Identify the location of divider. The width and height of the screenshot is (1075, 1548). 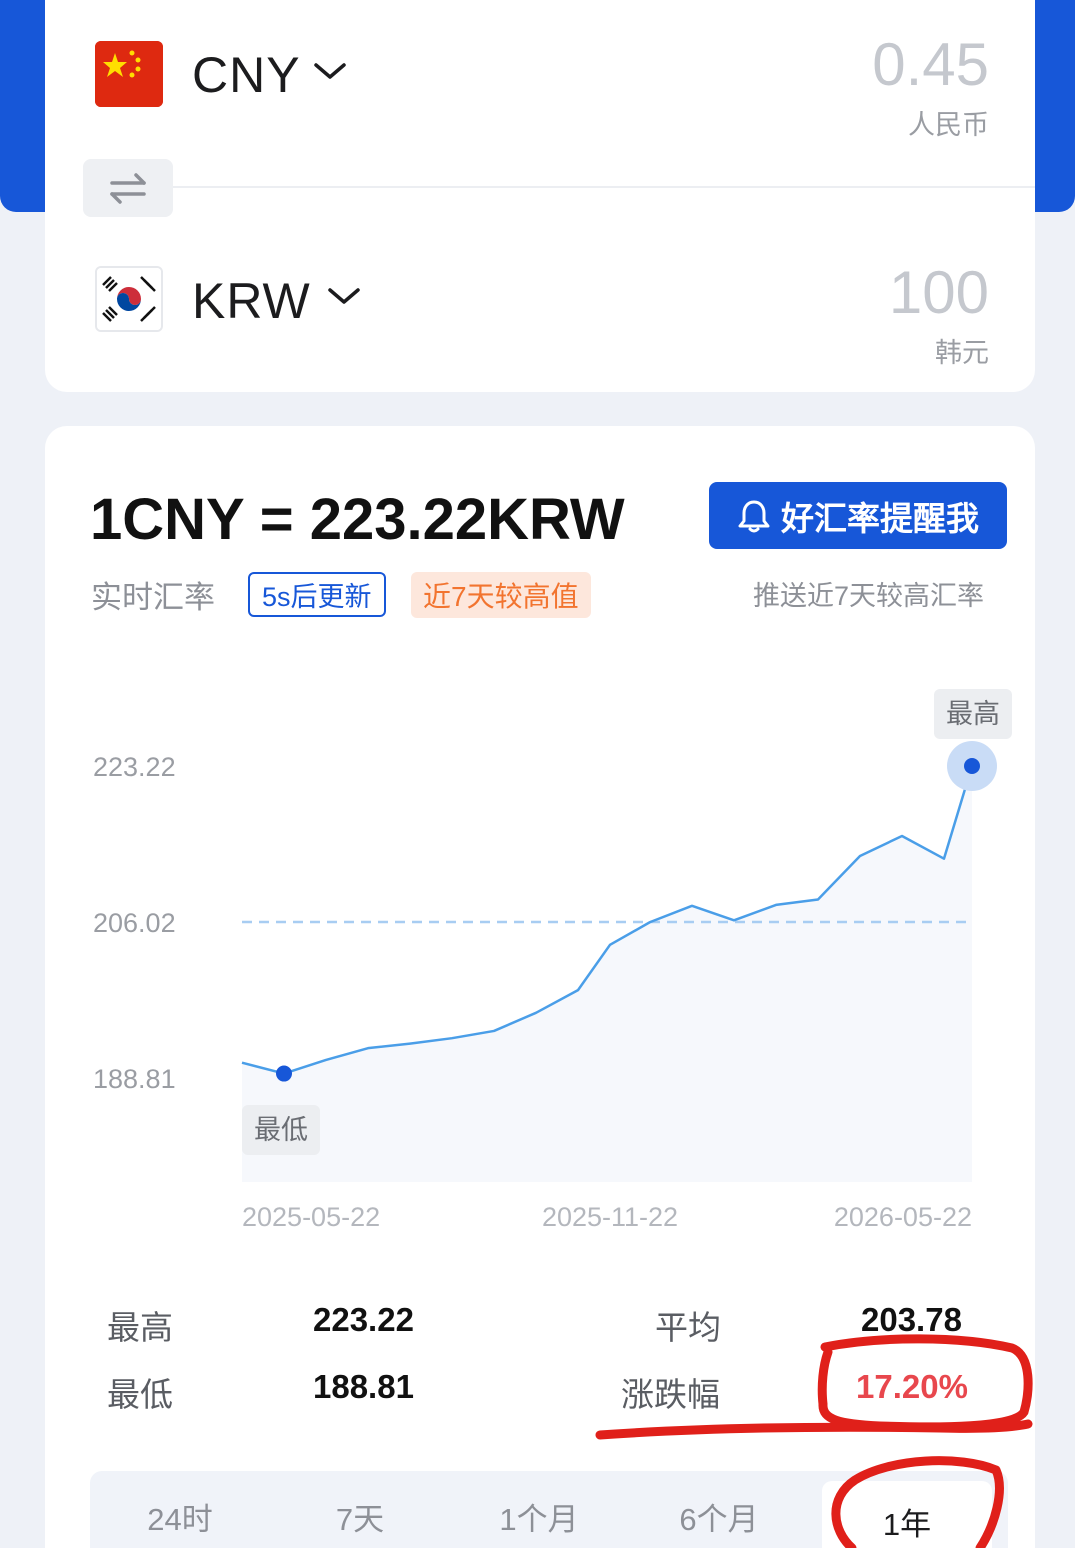
(603, 187).